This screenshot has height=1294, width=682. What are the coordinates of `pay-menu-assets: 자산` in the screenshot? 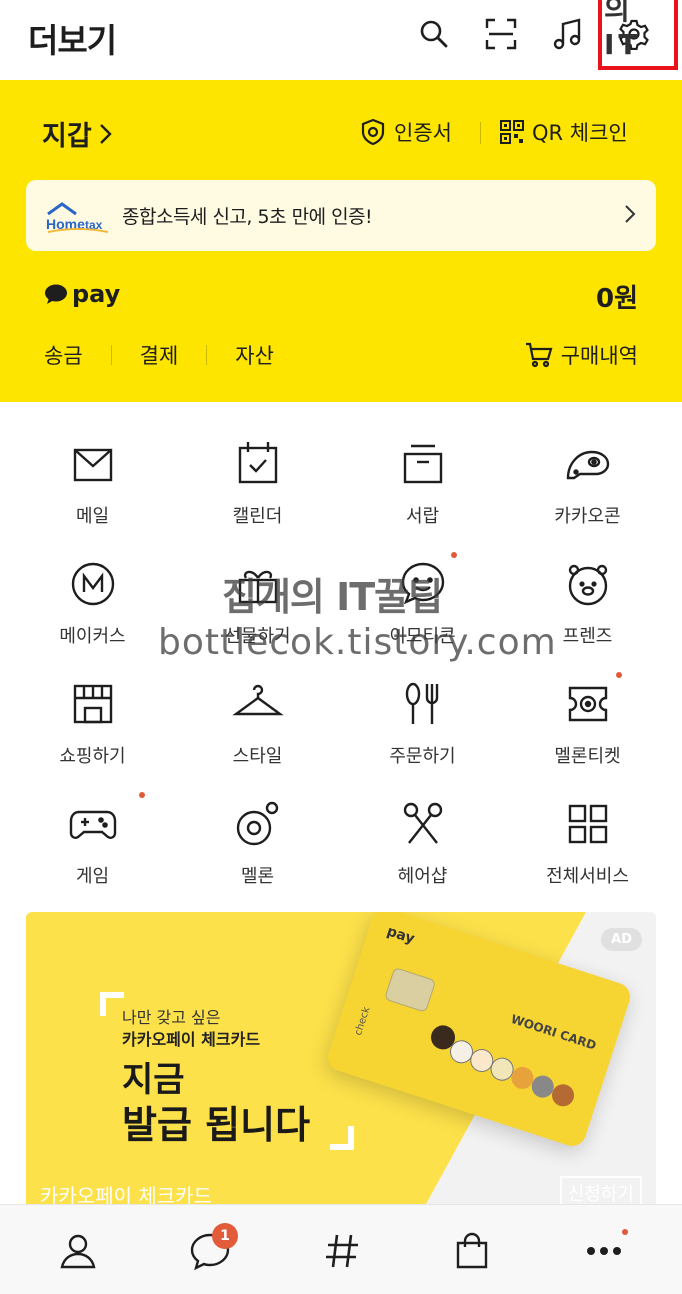 It's located at (254, 355).